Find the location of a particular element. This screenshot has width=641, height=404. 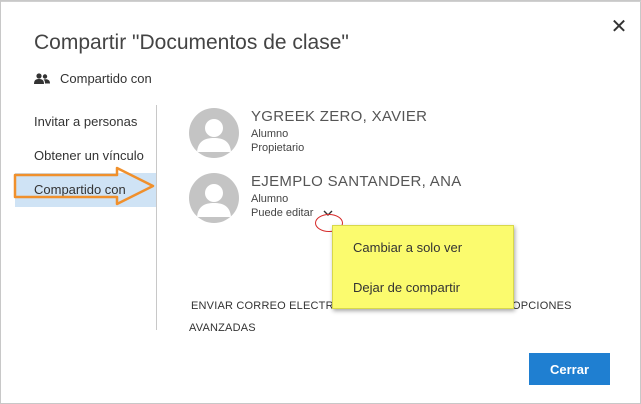

top-border is located at coordinates (321, 1).